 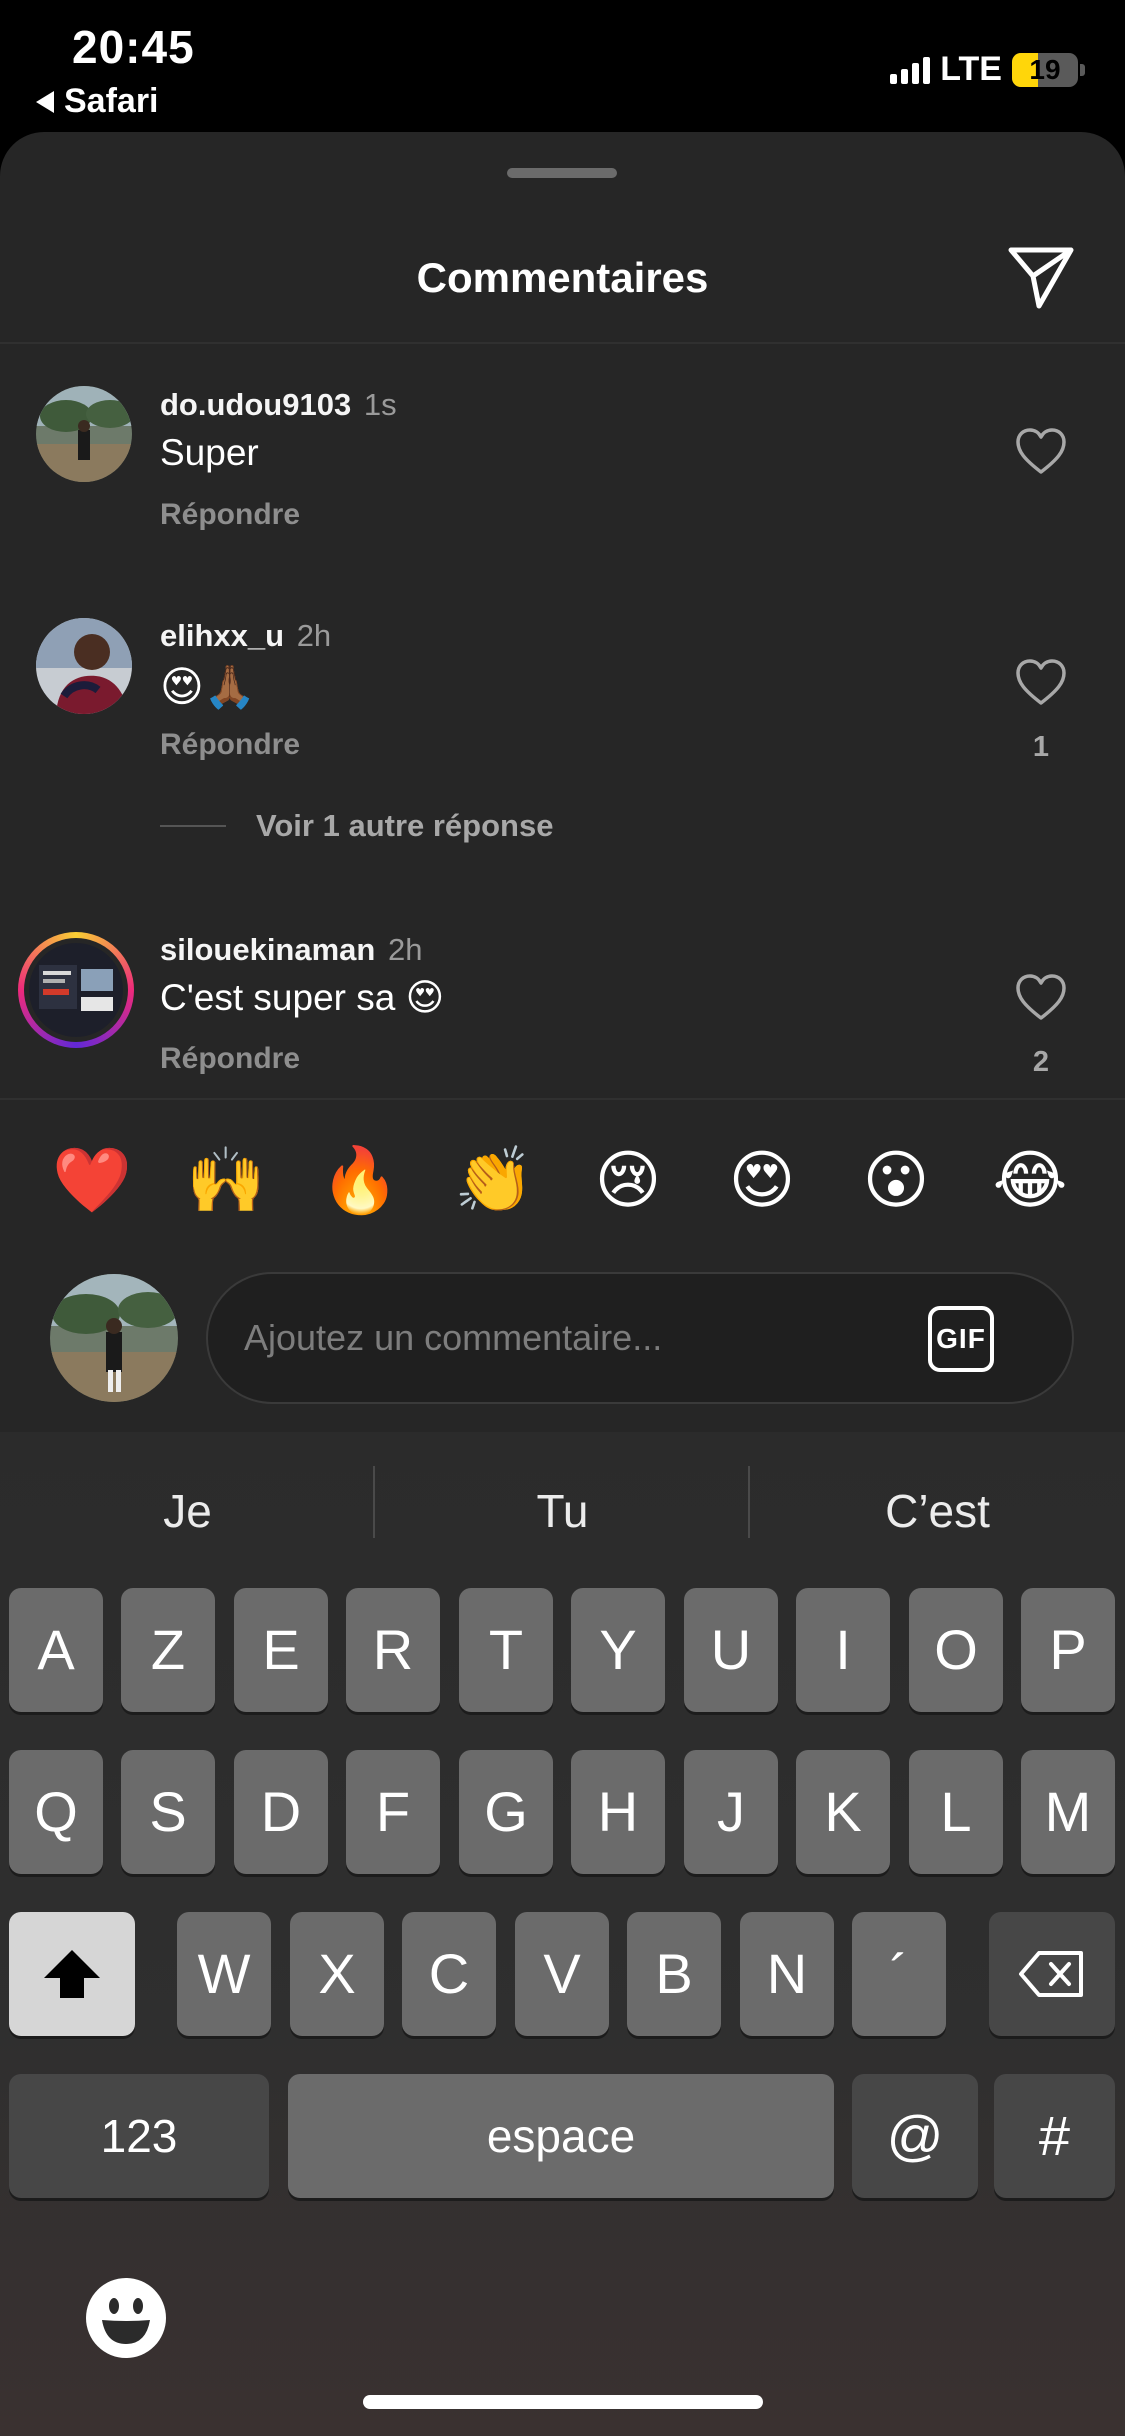 I want to click on emoji-reaction-bar: ❤️ 🙌 🔥 👏 😢 😍 😮 😂, so click(x=562, y=1185).